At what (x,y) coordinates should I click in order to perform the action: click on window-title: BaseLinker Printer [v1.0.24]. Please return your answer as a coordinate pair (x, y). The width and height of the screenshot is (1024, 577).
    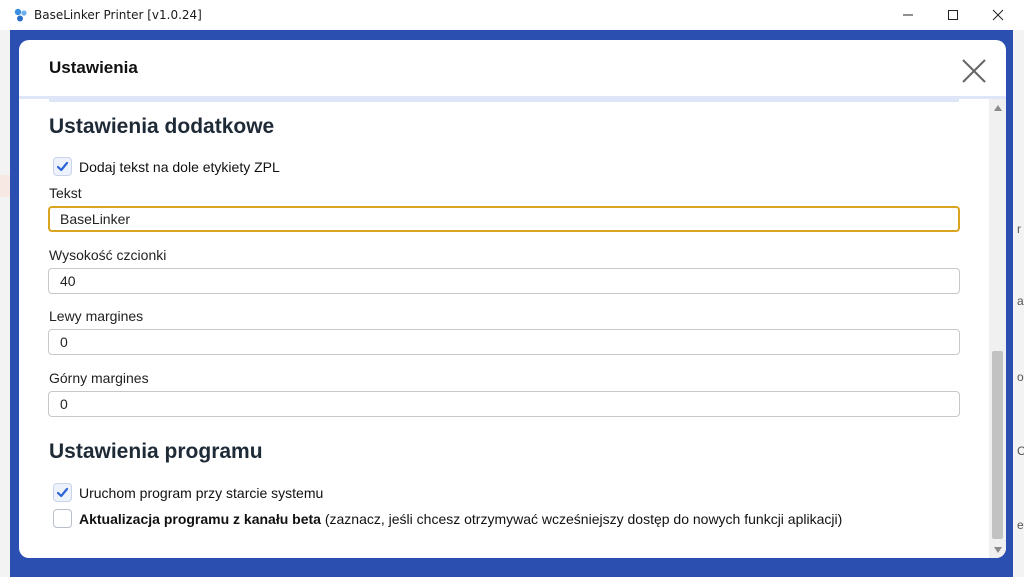
    Looking at the image, I should click on (118, 15).